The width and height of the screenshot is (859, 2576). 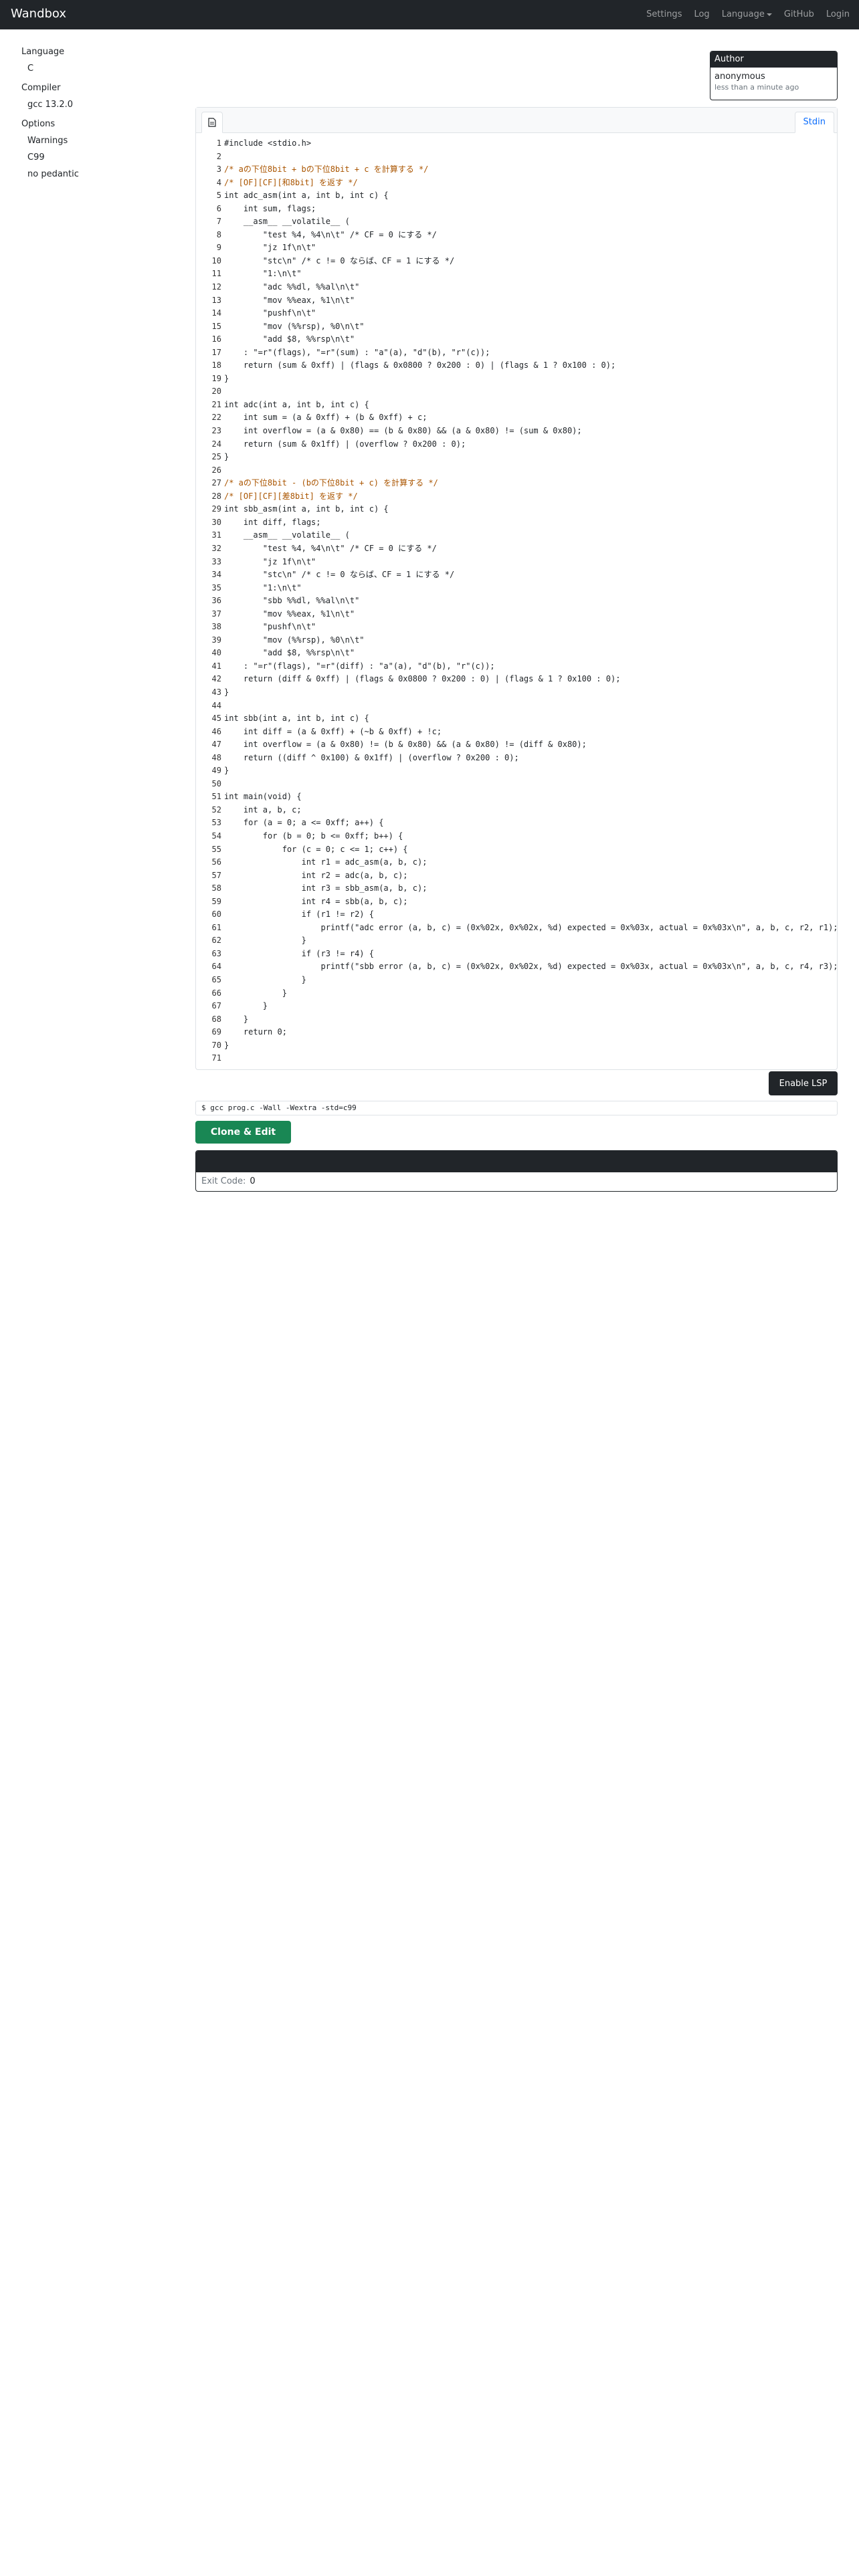 I want to click on tab-source-file, so click(x=212, y=123).